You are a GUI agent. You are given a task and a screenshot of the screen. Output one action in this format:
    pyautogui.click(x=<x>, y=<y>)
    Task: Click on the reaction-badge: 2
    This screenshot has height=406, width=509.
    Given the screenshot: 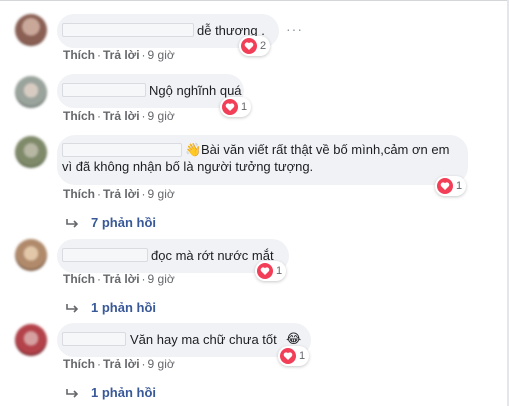 What is the action you would take?
    pyautogui.click(x=255, y=46)
    